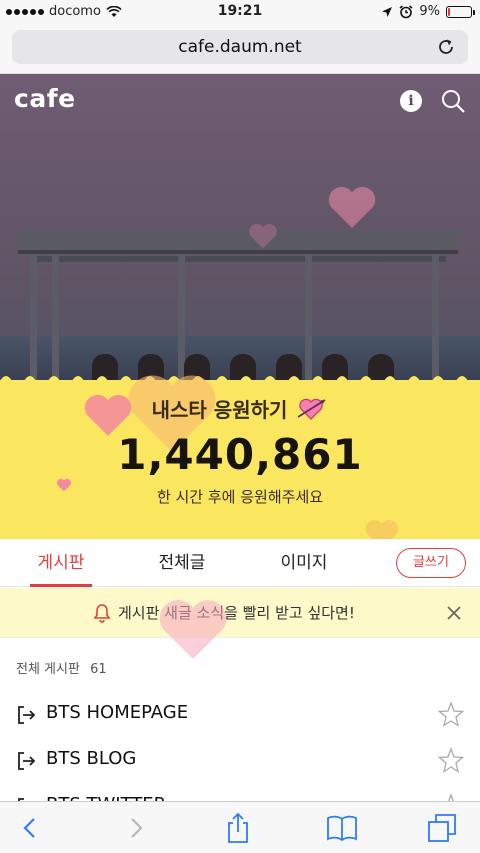 This screenshot has height=853, width=480. I want to click on close-icon, so click(454, 613).